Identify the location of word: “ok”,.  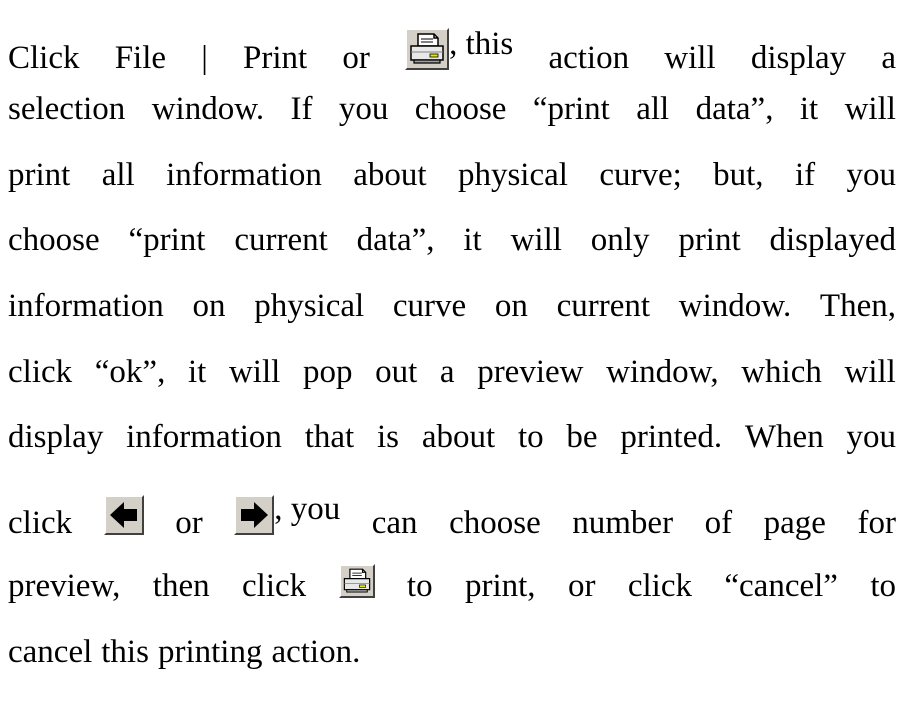
(130, 372).